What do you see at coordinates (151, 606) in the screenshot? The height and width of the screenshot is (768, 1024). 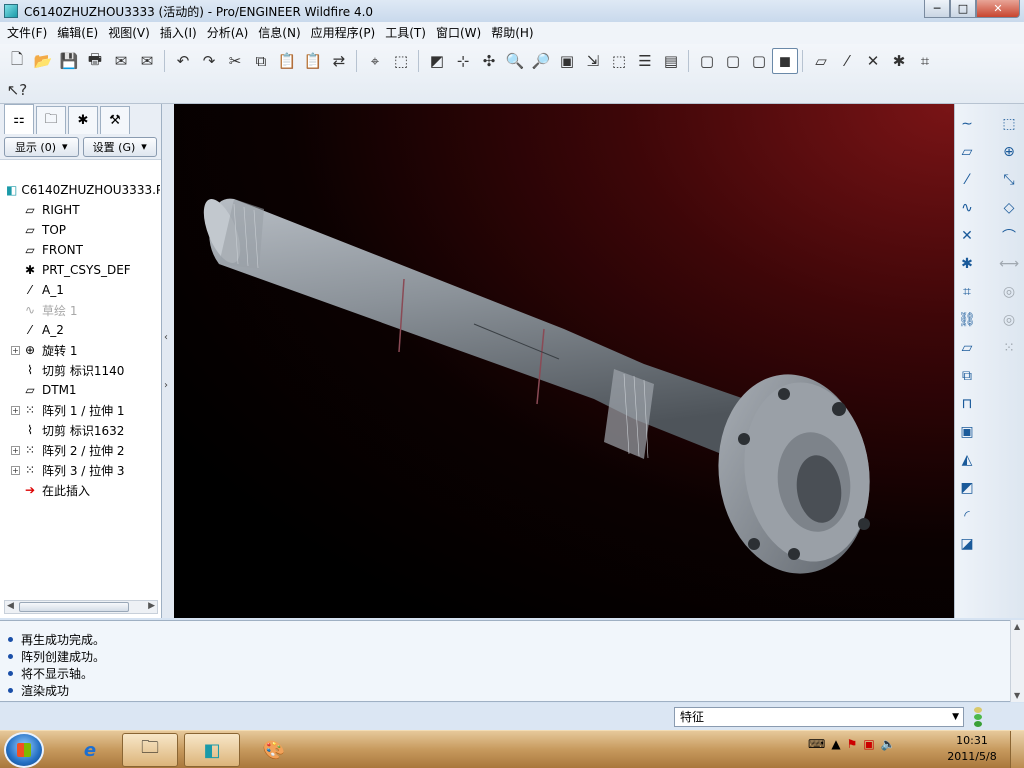 I see `scroll-right-icon: ▶` at bounding box center [151, 606].